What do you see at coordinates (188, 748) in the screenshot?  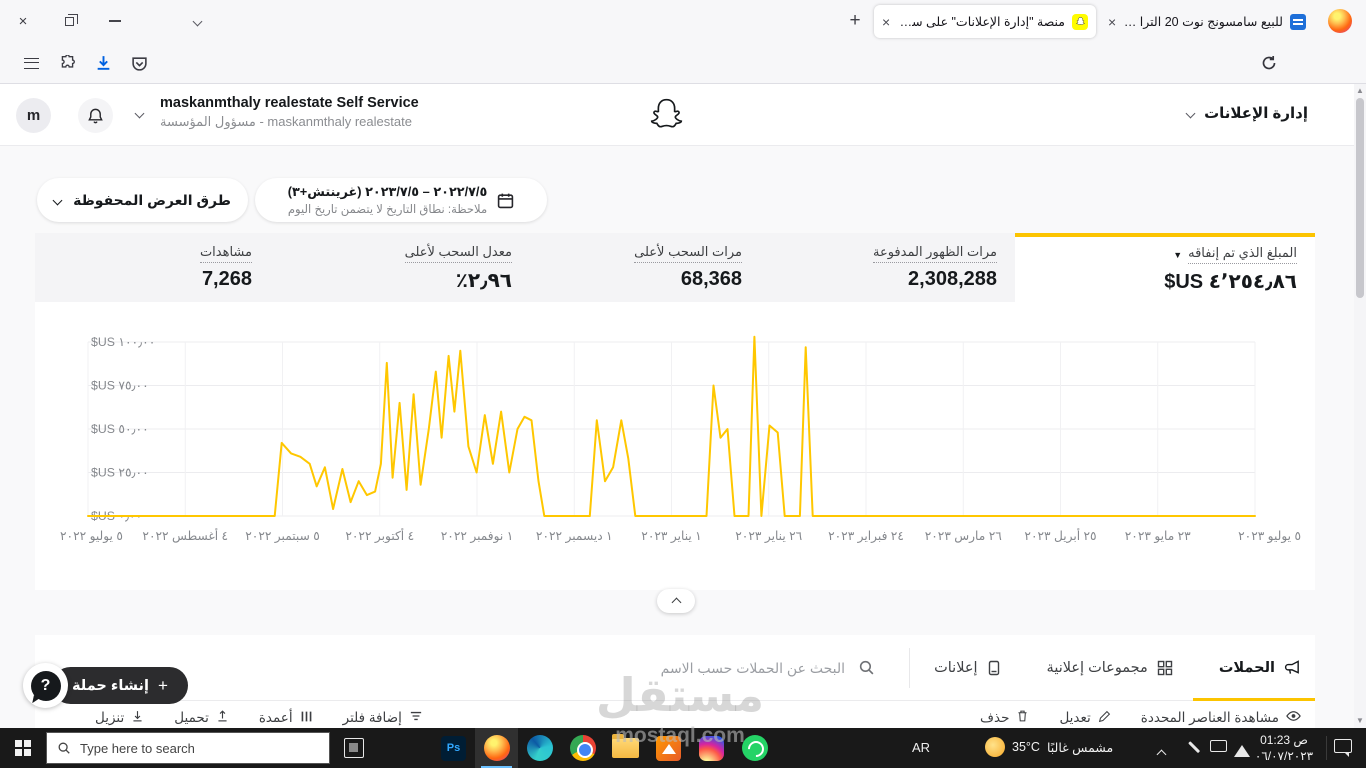 I see `taskbar-search: Type here to search` at bounding box center [188, 748].